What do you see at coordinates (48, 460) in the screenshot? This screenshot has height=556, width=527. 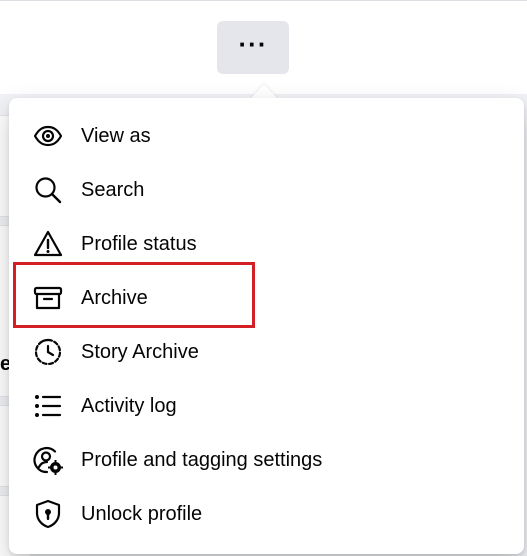 I see `profile-settings-icon` at bounding box center [48, 460].